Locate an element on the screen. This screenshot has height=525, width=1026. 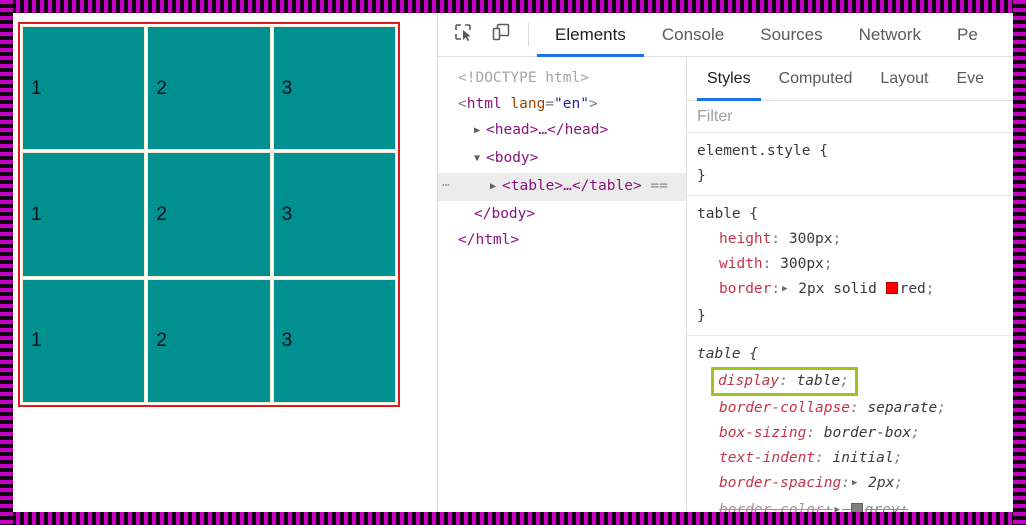
dom-node-body: ▼ <body> is located at coordinates (562, 159).